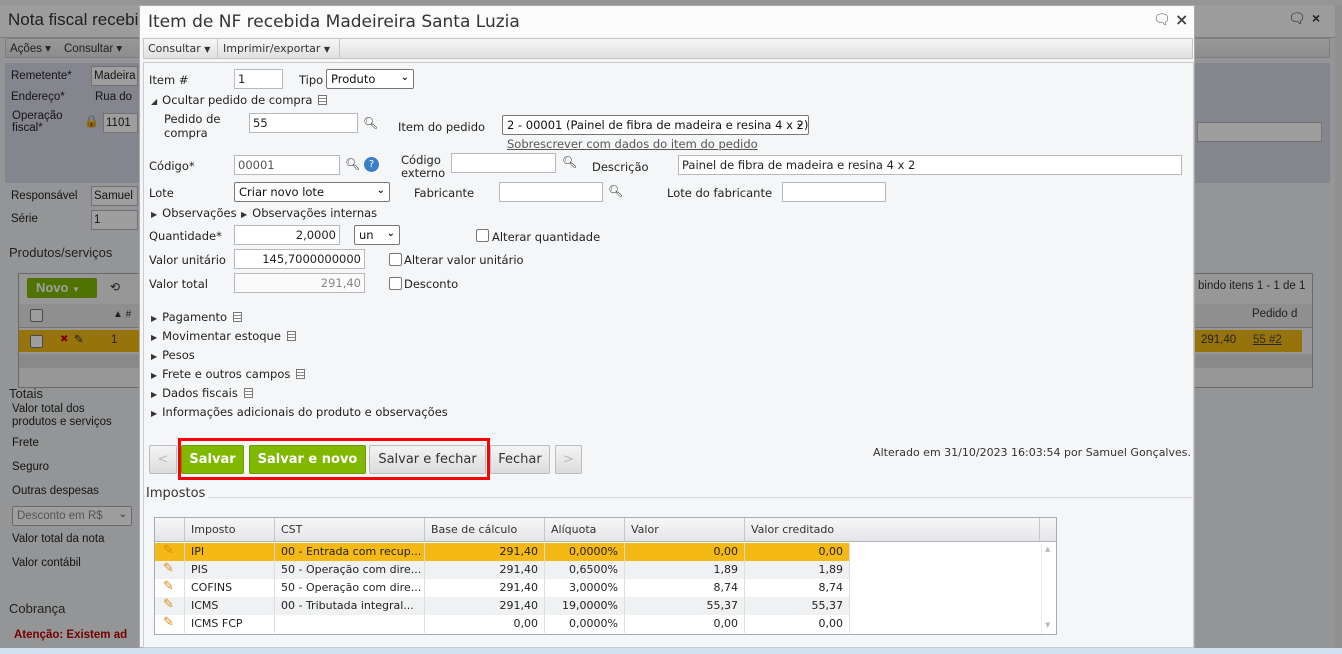 The width and height of the screenshot is (1342, 654). I want to click on col-cst: CST, so click(350, 530).